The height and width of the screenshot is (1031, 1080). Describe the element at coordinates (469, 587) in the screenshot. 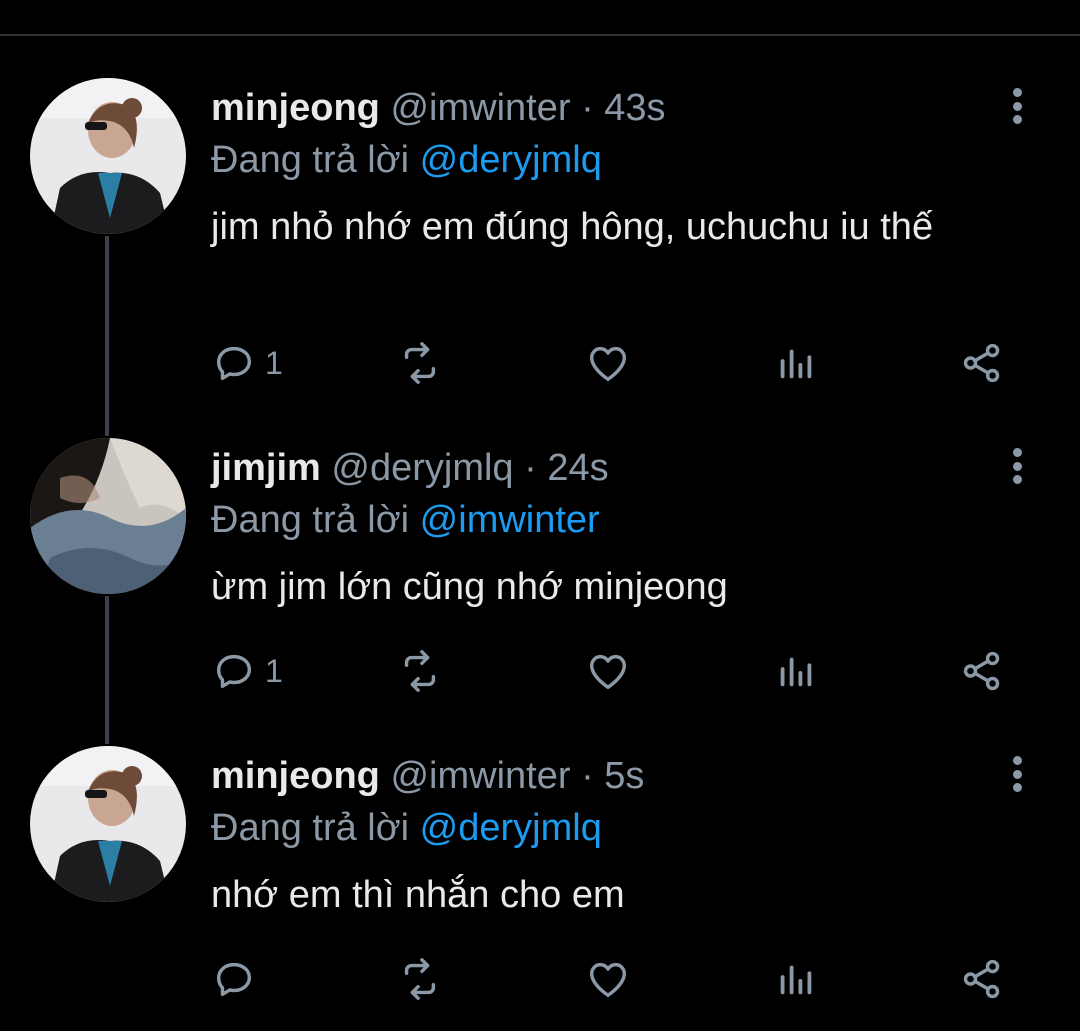

I see `tweet-text: ừm jim lớn cũng nhớ minjeong` at that location.